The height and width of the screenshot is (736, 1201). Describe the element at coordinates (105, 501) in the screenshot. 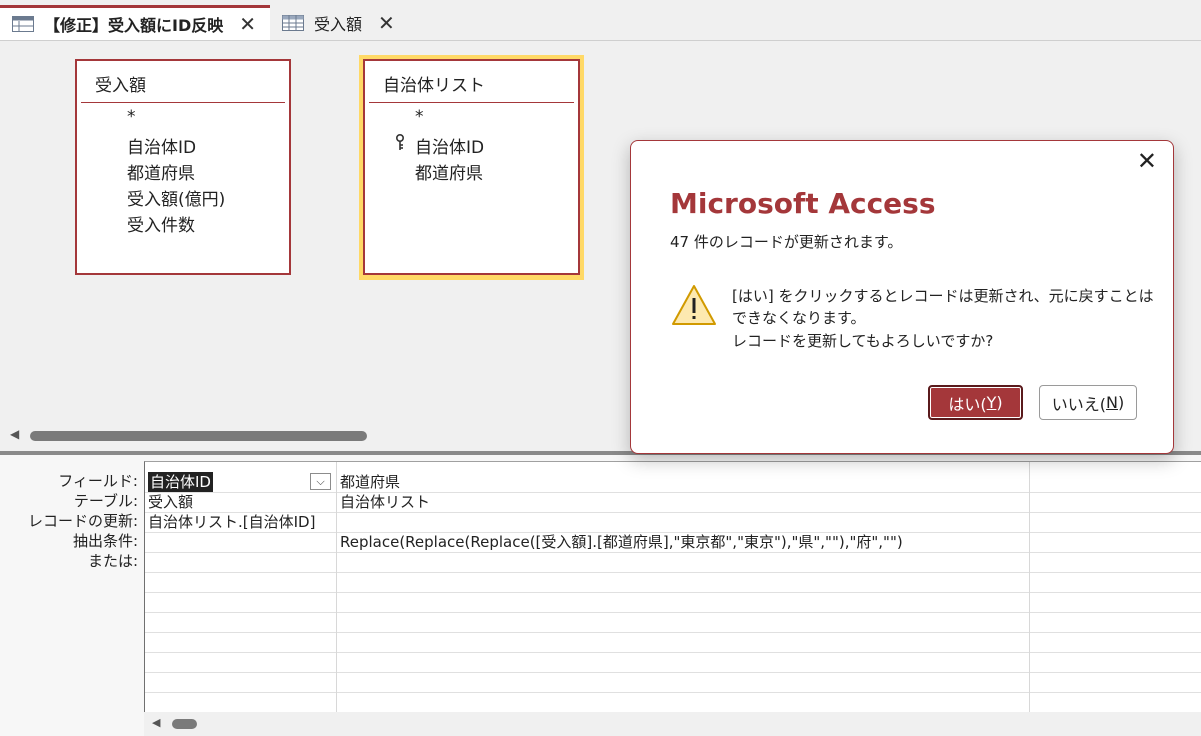

I see `row-label-table: テーブル:` at that location.